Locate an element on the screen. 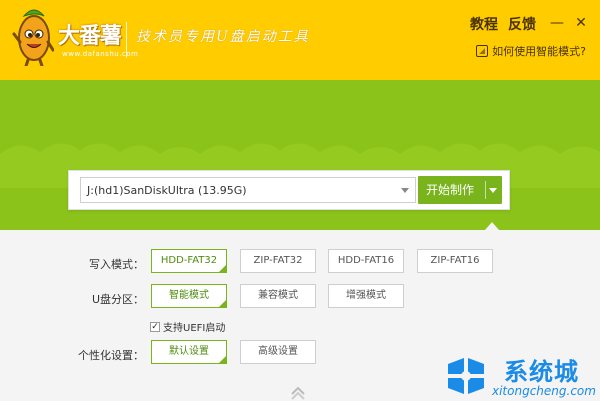 This screenshot has width=600, height=401. watermark-title: 系统城 is located at coordinates (541, 372).